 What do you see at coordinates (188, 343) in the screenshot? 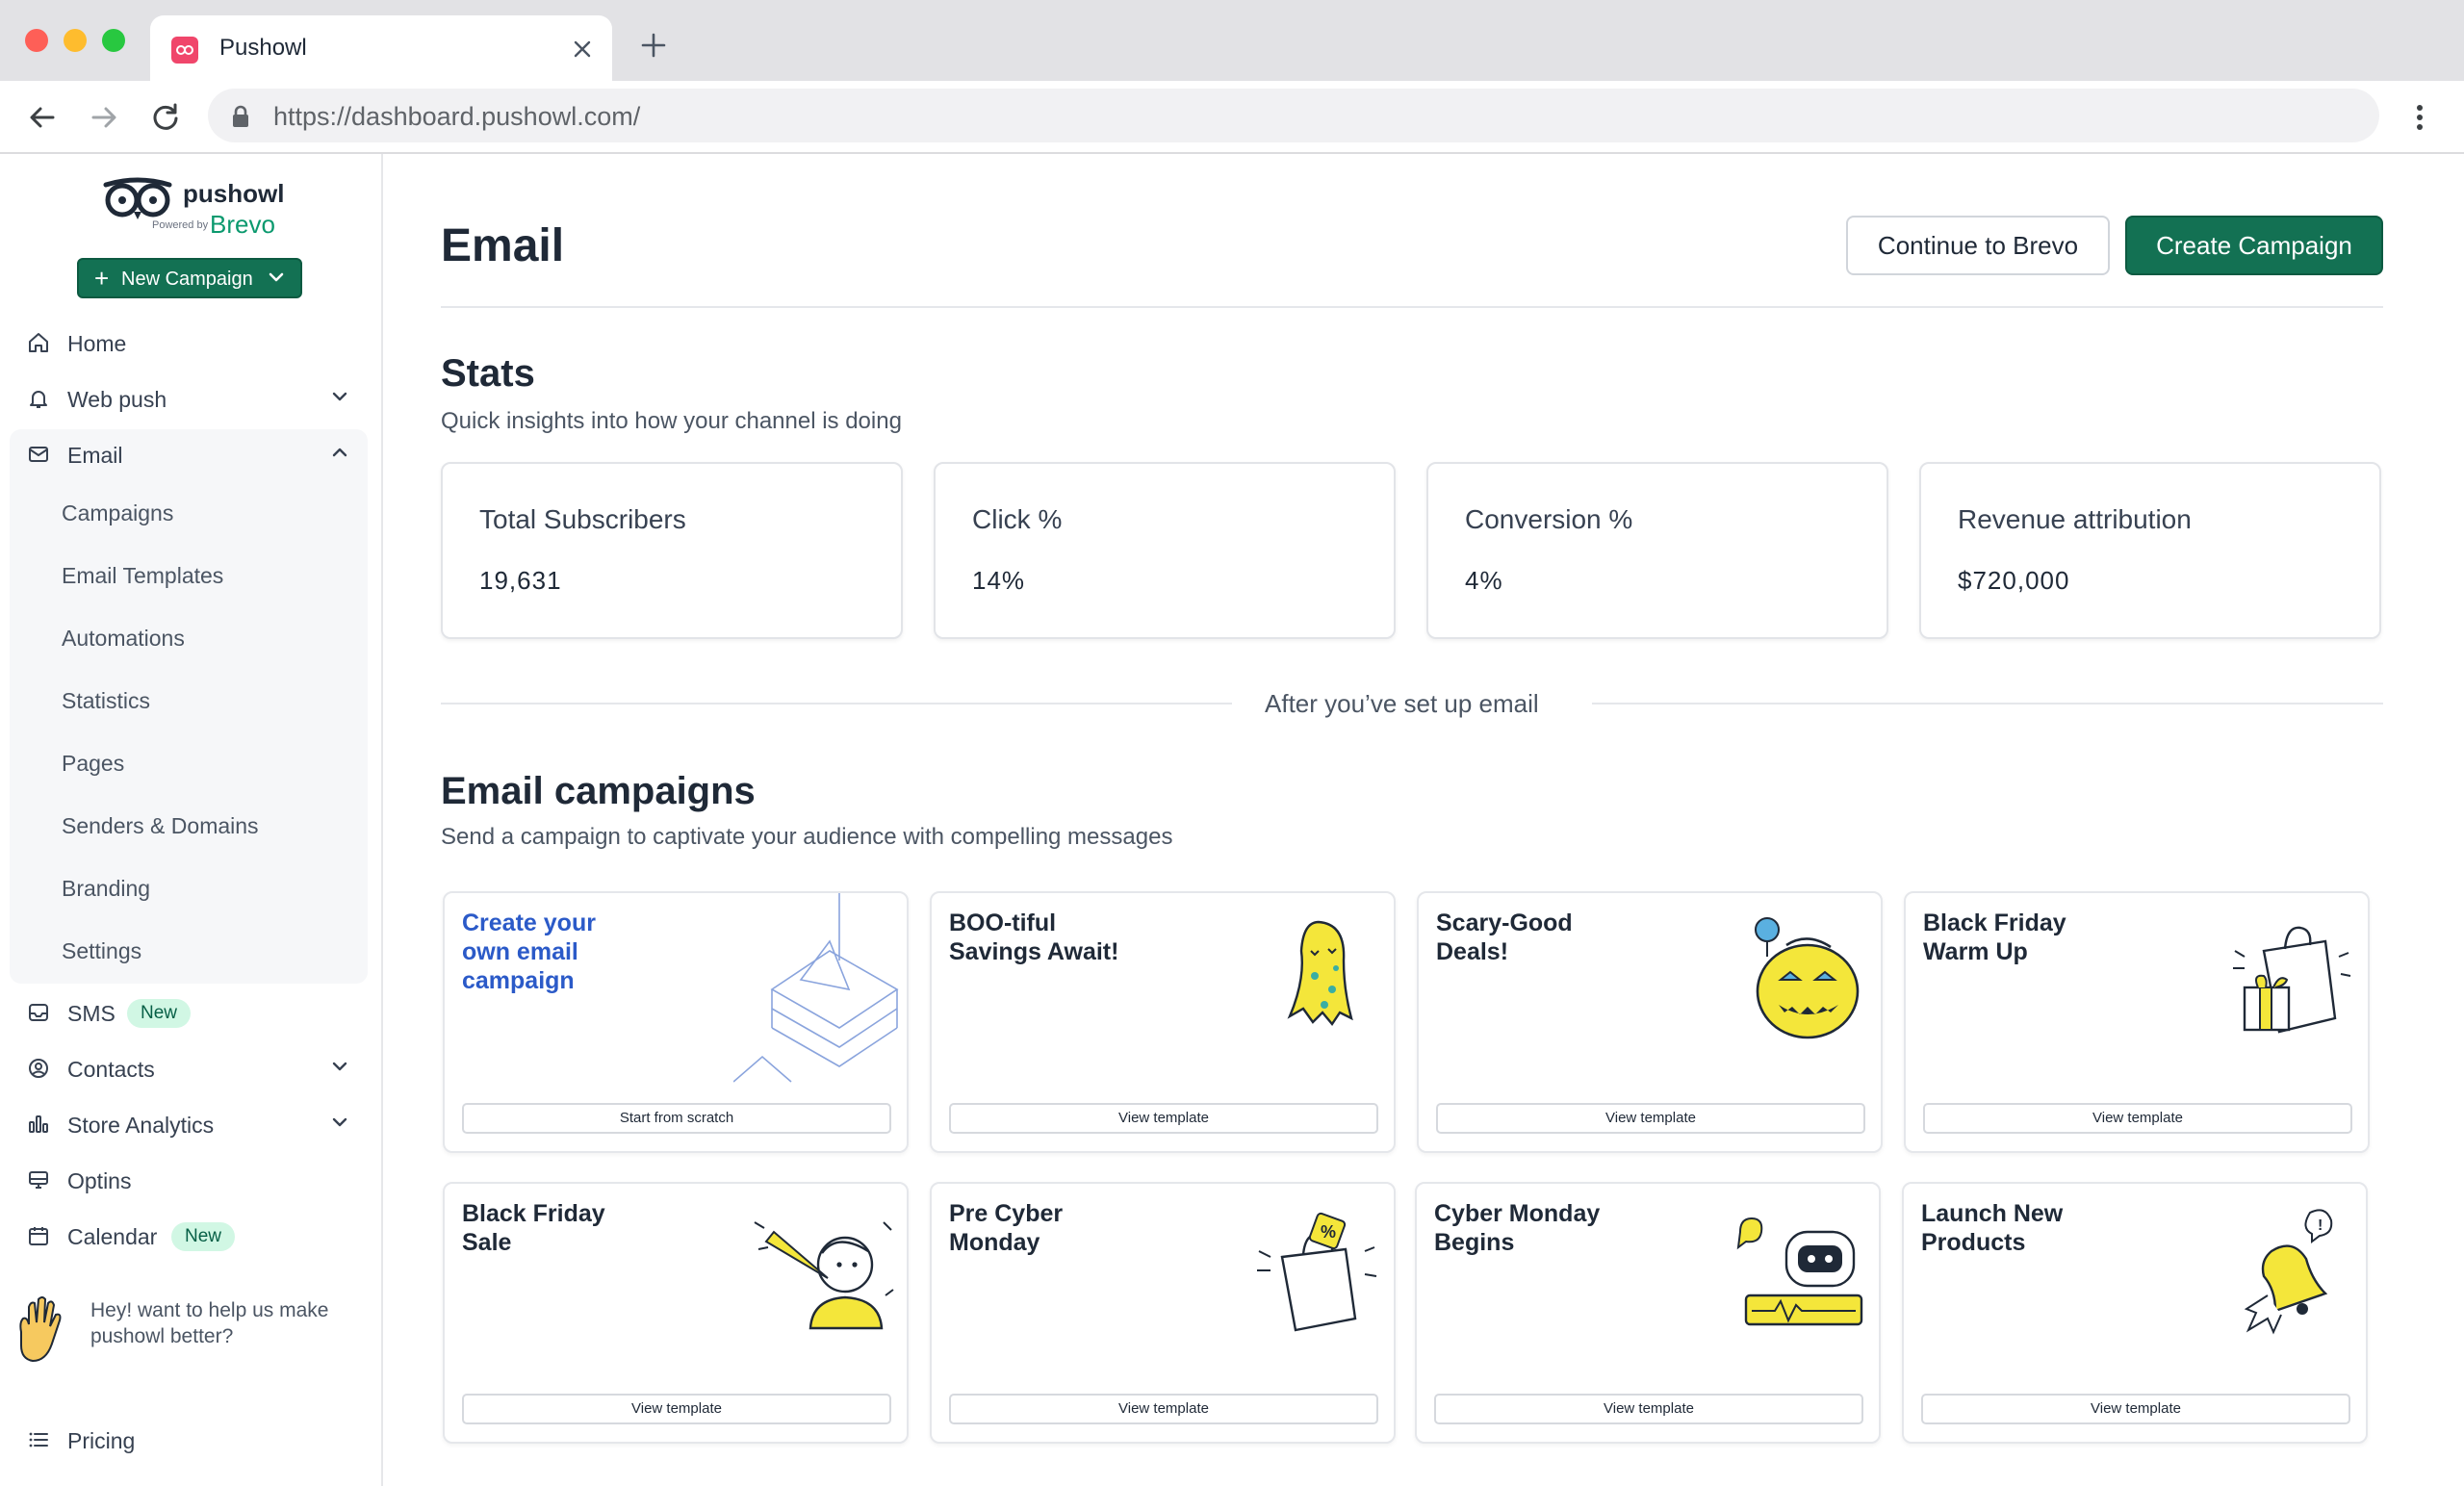
I see `sidebar-item-home: Home` at bounding box center [188, 343].